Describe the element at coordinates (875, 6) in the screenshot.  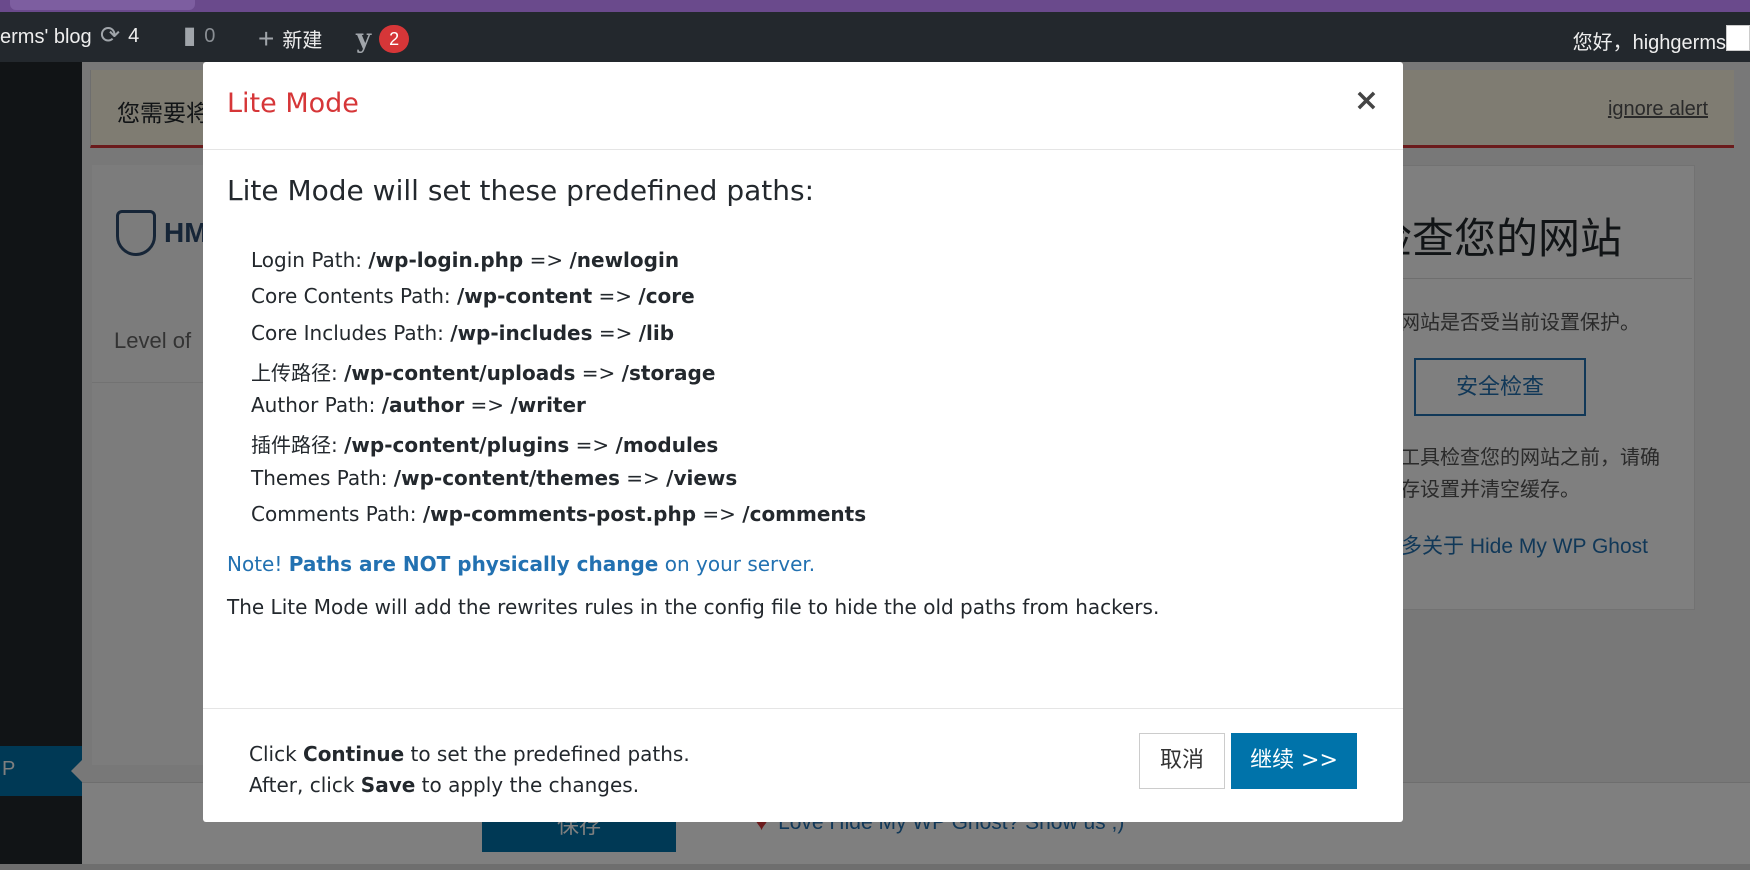
I see `browser-tab-strip` at that location.